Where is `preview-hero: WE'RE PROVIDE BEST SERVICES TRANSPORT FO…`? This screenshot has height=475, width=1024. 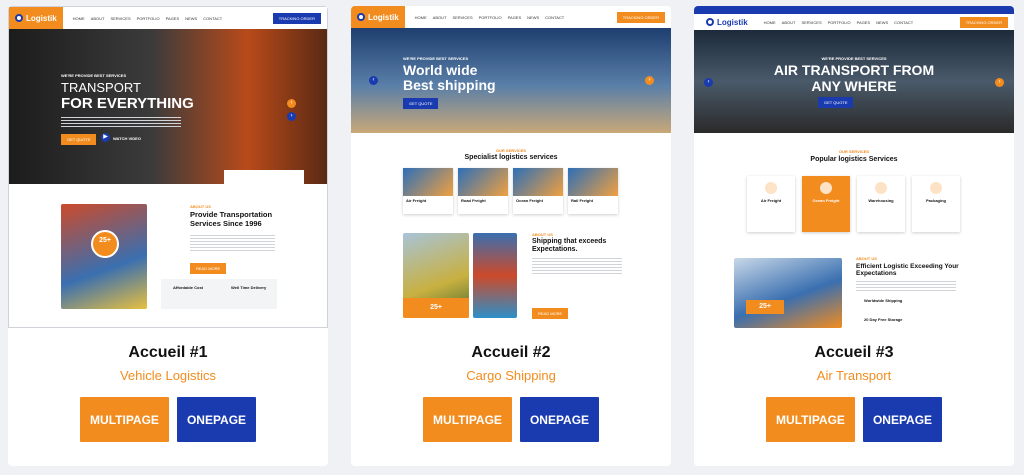
preview-hero: WE'RE PROVIDE BEST SERVICES TRANSPORT FO… is located at coordinates (168, 106).